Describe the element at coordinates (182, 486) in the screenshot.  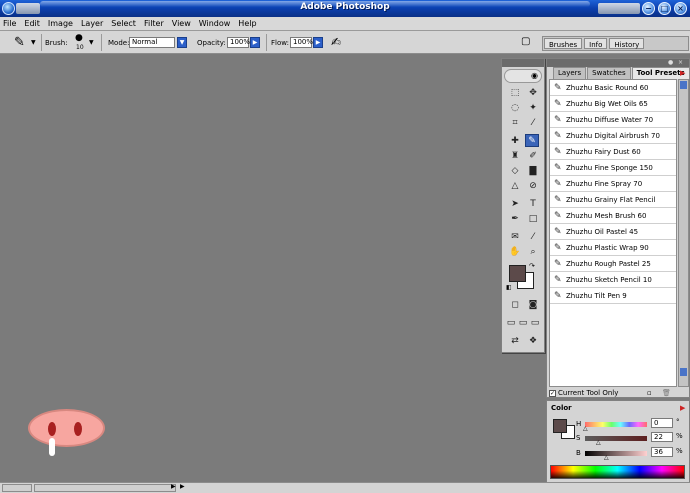
I see `status-expand-arrow-icon: ▶` at that location.